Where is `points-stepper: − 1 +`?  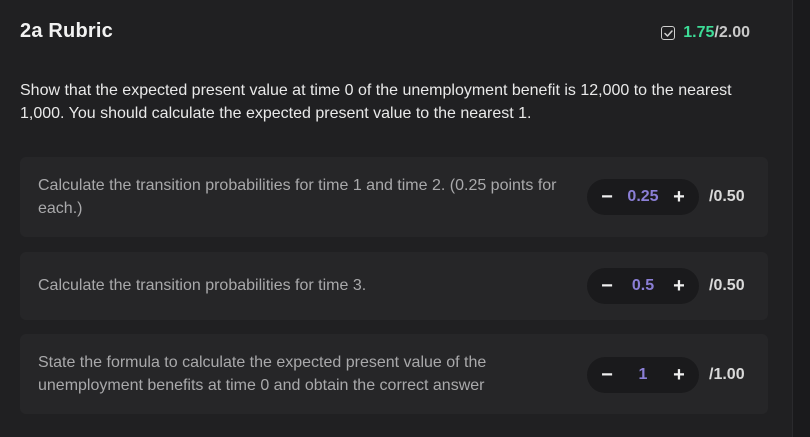
points-stepper: − 1 + is located at coordinates (643, 375).